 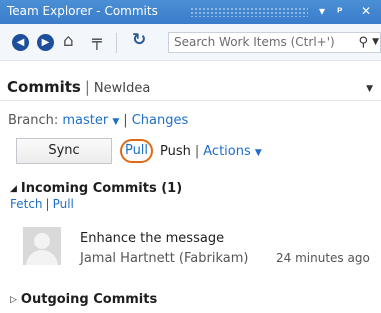 I want to click on search-dropdown-icon: ▼, so click(x=375, y=42).